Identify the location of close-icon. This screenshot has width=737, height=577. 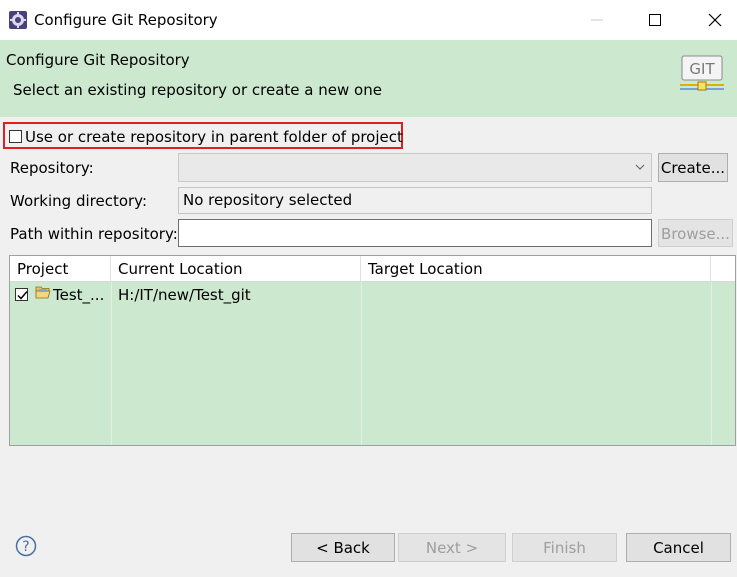
(715, 20).